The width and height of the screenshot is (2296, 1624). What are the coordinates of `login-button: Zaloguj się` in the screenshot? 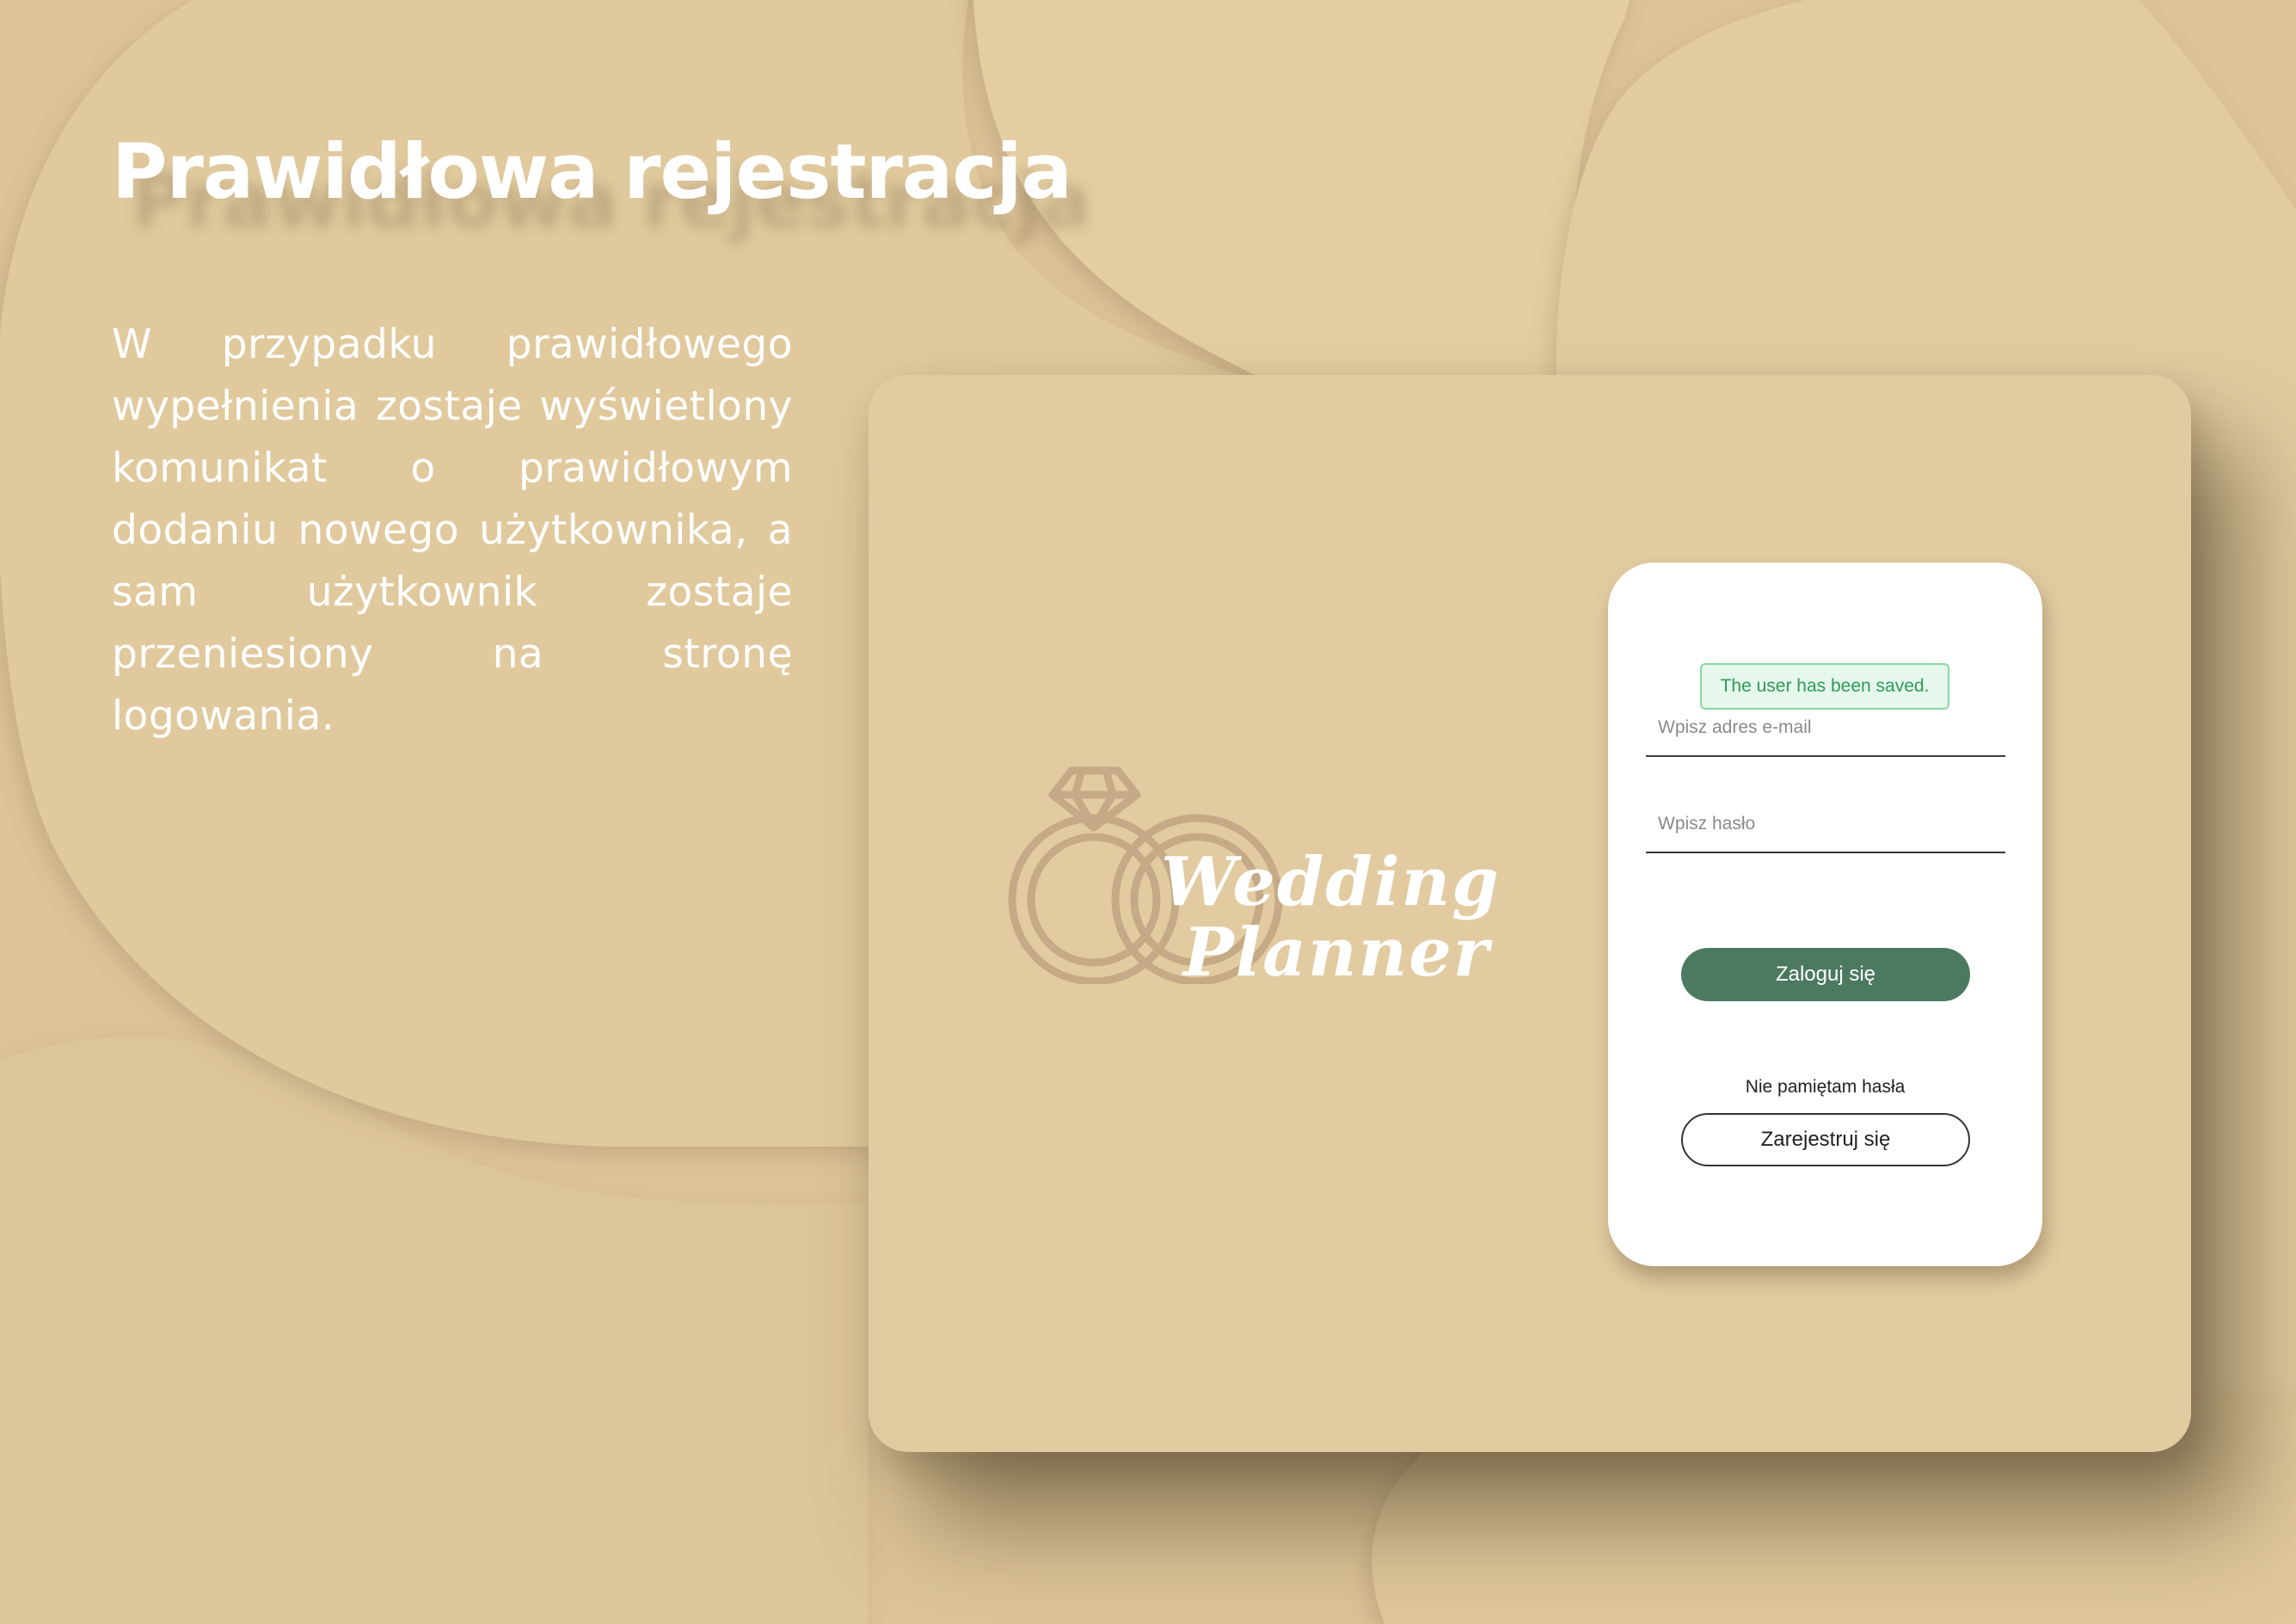 It's located at (1825, 974).